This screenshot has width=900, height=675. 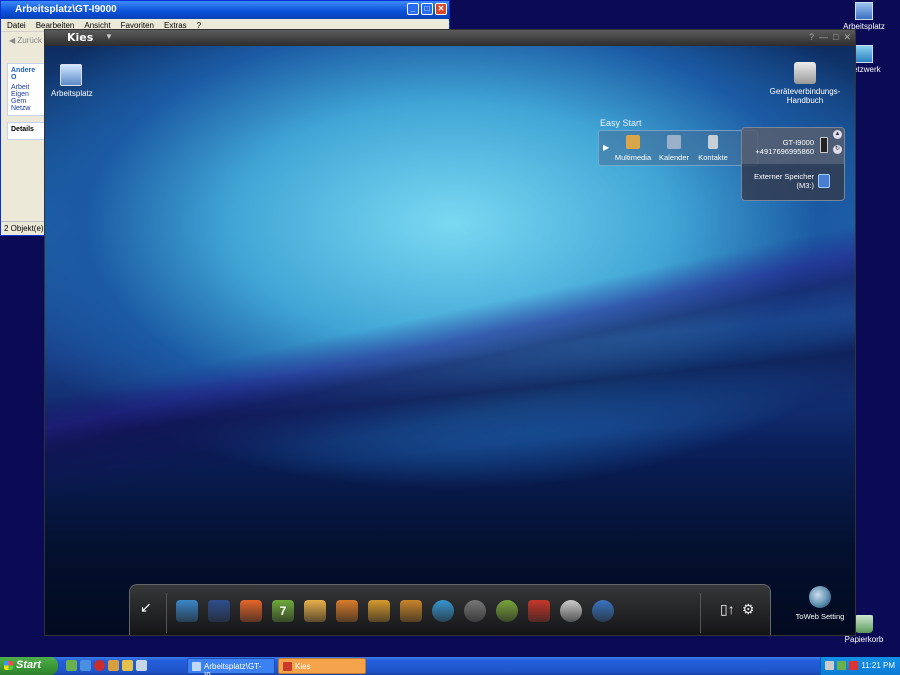 I want to click on contacts-icon, so click(x=713, y=142).